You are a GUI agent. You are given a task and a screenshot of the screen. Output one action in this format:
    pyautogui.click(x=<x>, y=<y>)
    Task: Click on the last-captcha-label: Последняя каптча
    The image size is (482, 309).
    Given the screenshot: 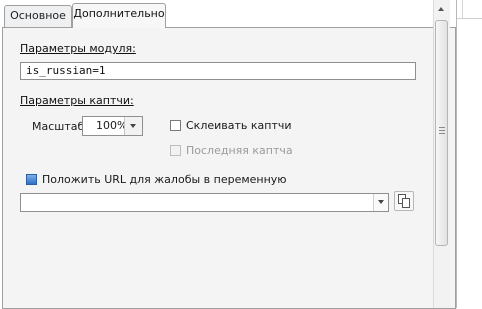 What is the action you would take?
    pyautogui.click(x=239, y=150)
    